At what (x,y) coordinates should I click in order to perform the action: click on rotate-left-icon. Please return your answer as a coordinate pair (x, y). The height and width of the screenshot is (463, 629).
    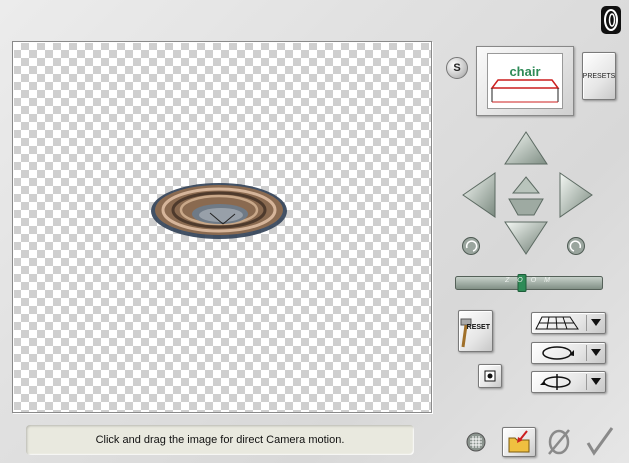
    Looking at the image, I should click on (471, 246).